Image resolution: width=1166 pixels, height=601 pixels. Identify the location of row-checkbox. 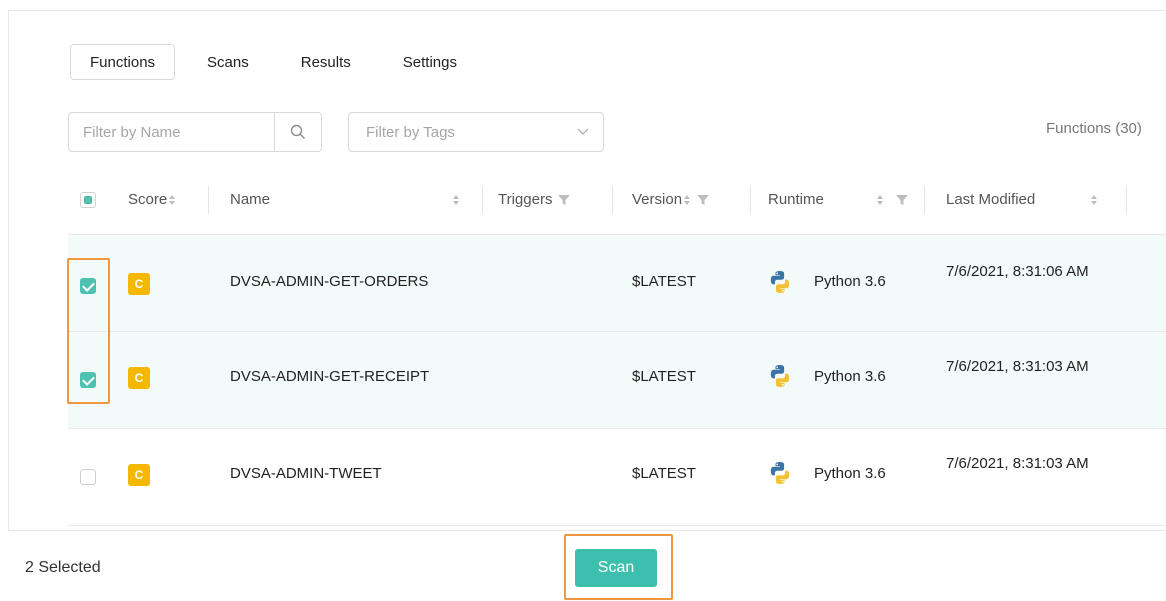
(88, 477).